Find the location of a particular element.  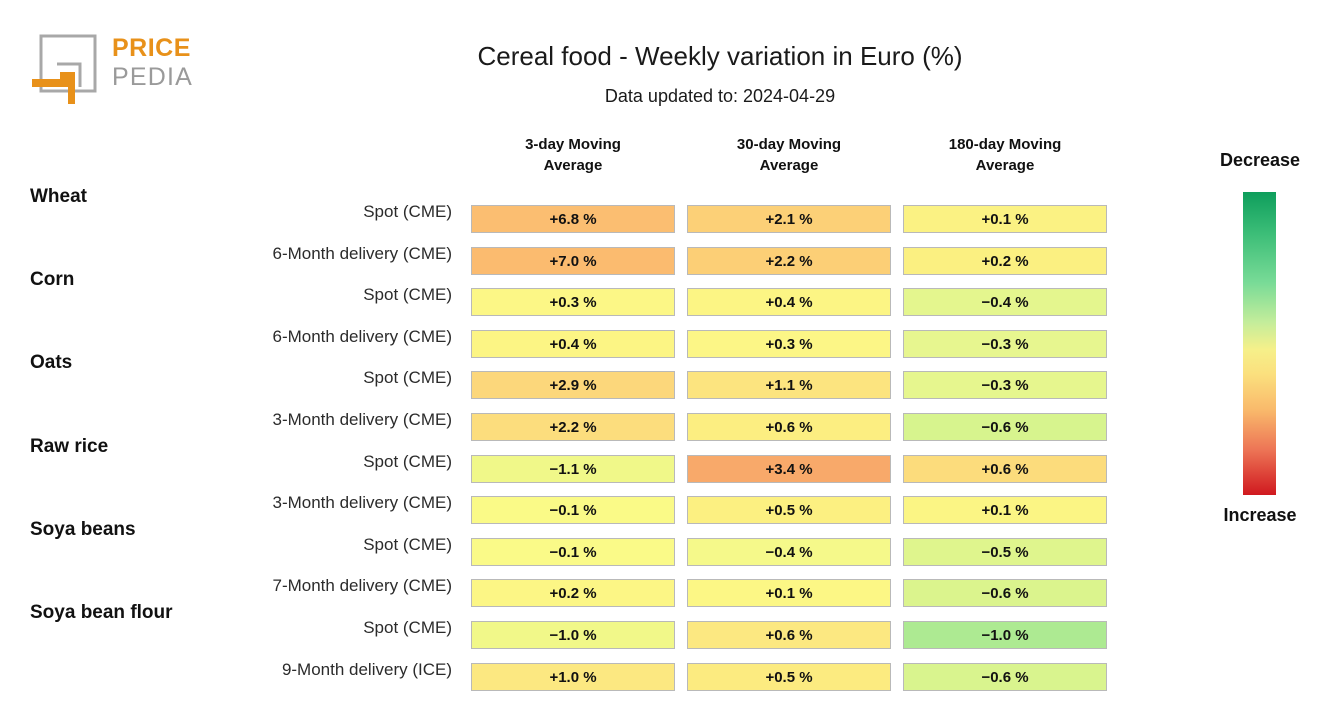

legend-decrease-label: Decrease is located at coordinates (1260, 160).